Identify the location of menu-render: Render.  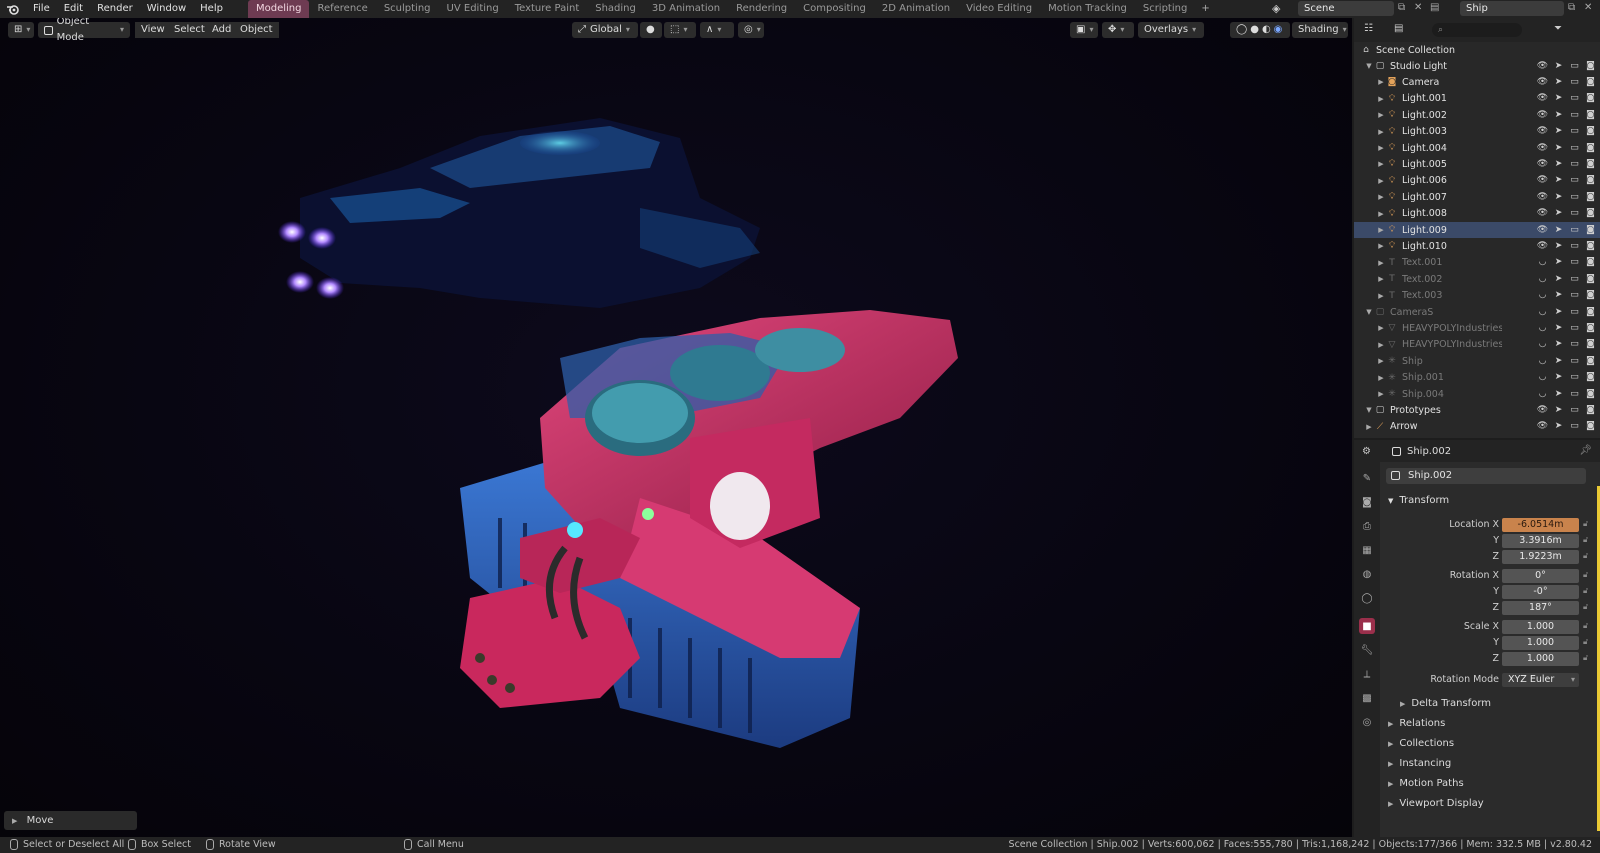
(115, 9).